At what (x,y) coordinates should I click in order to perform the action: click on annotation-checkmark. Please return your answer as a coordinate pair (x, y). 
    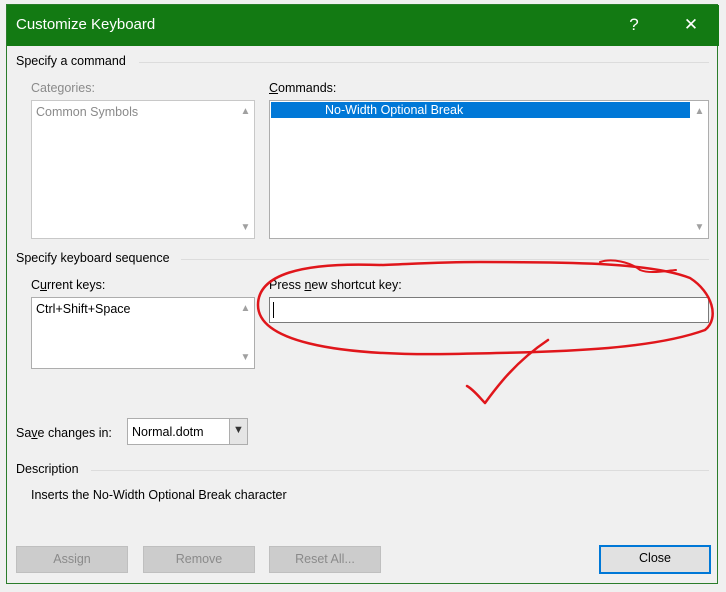
    Looking at the image, I should click on (507, 371).